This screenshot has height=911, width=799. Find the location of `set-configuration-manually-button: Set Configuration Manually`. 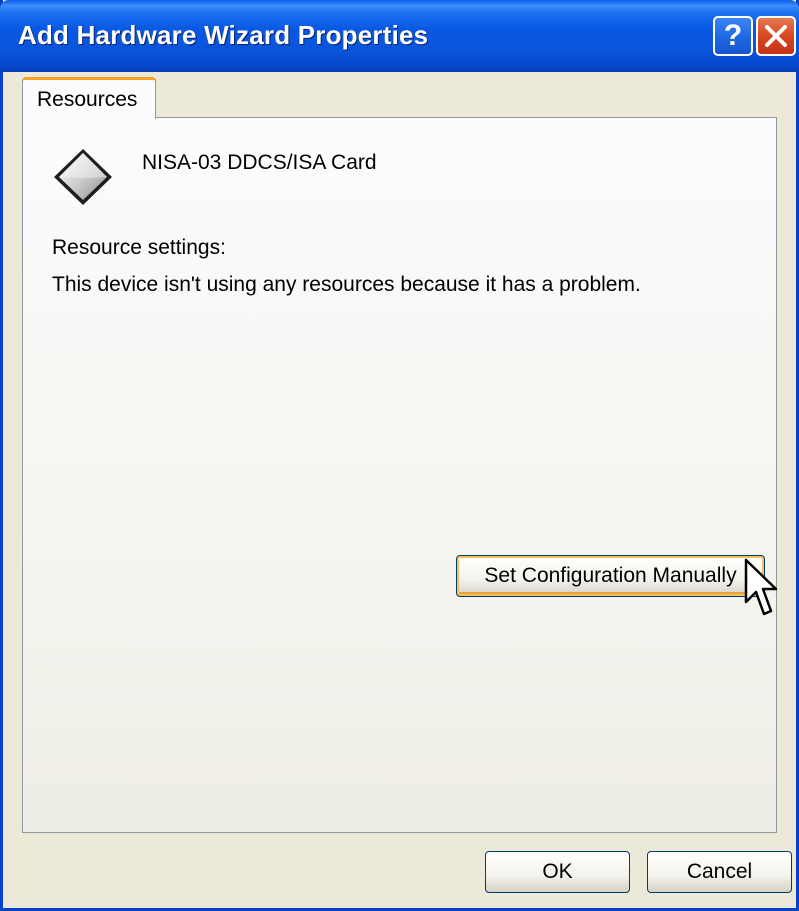

set-configuration-manually-button: Set Configuration Manually is located at coordinates (610, 576).